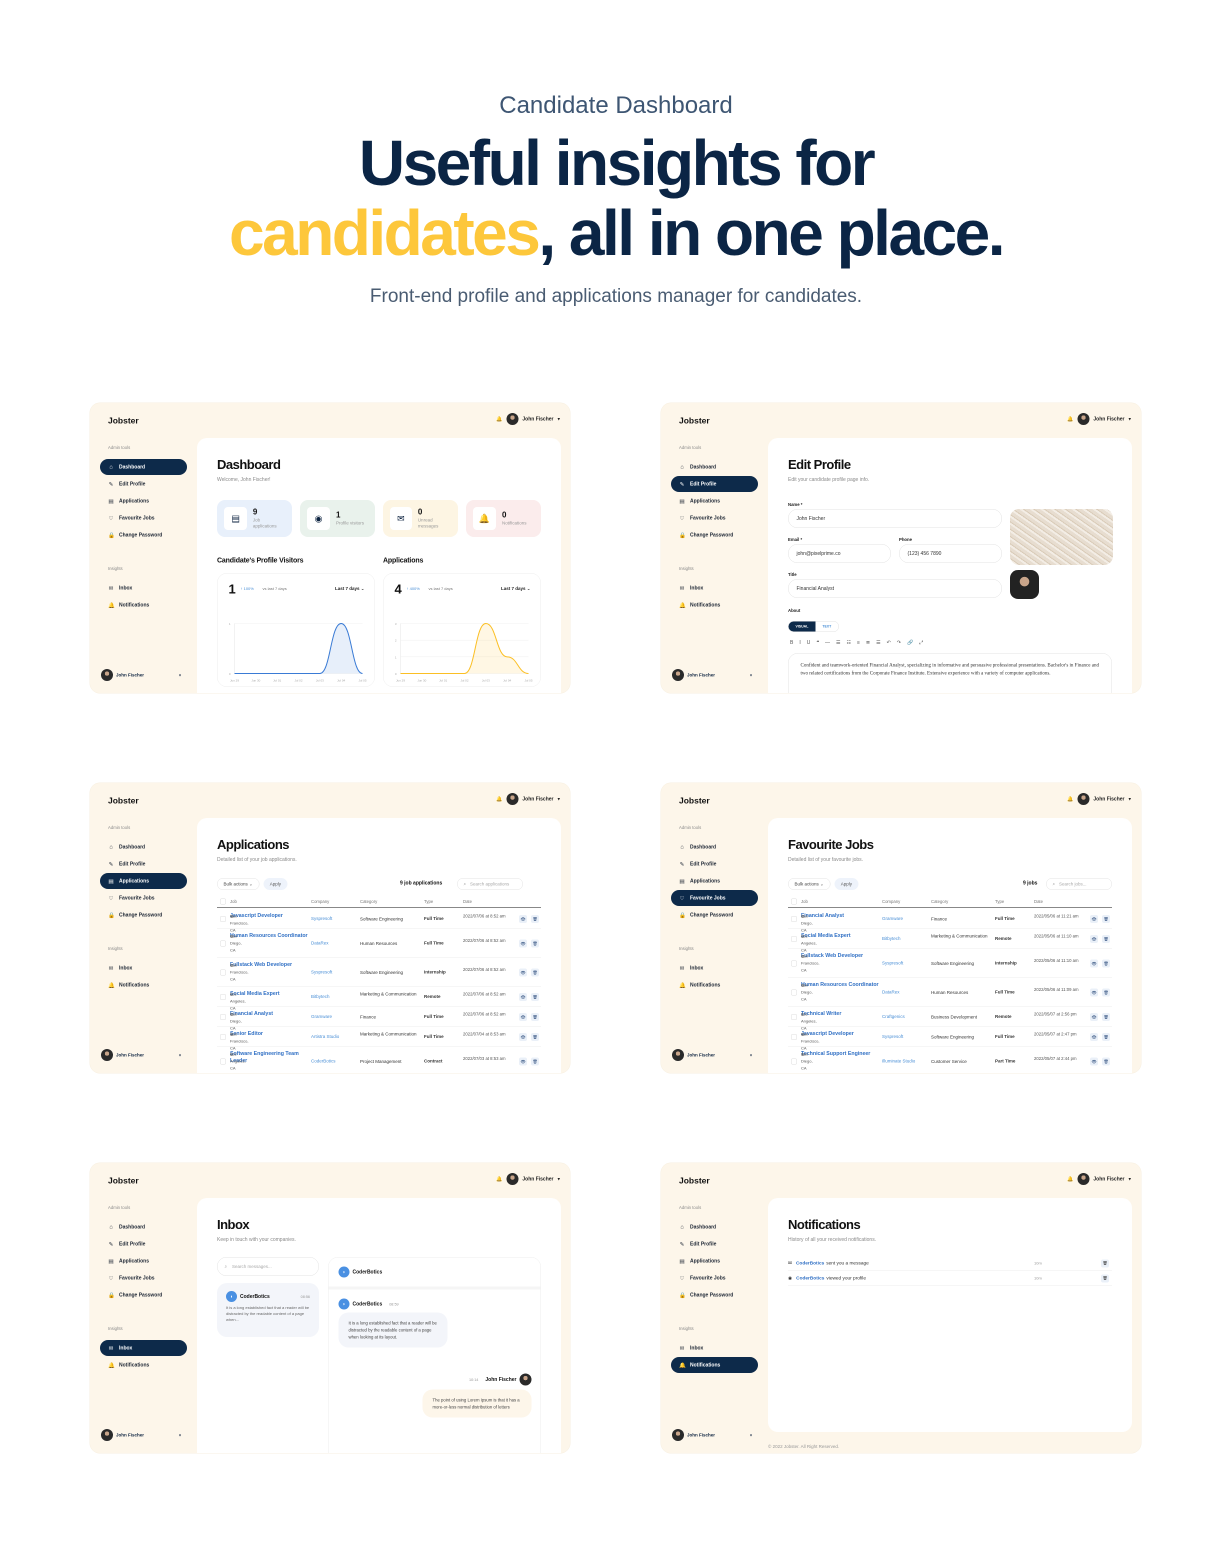 The height and width of the screenshot is (1545, 1232). I want to click on notification-row: ◉ CoderBotics viewed your profile 10m 🗑, so click(950, 1278).